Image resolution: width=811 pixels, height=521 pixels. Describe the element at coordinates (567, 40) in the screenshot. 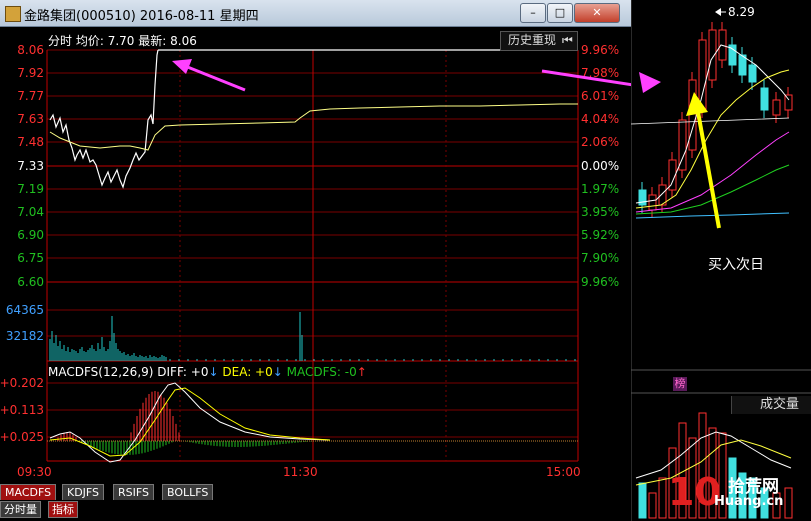

I see `skip-back-icon: ⏮` at that location.